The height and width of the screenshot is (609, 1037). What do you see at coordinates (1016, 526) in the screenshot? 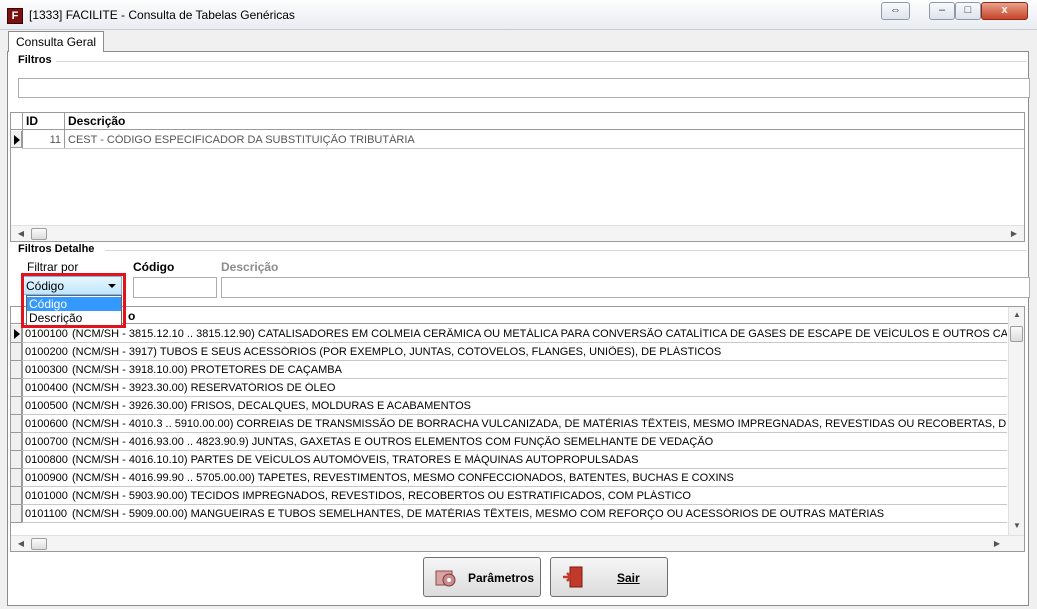
I see `scroll-down-icon: ▼` at bounding box center [1016, 526].